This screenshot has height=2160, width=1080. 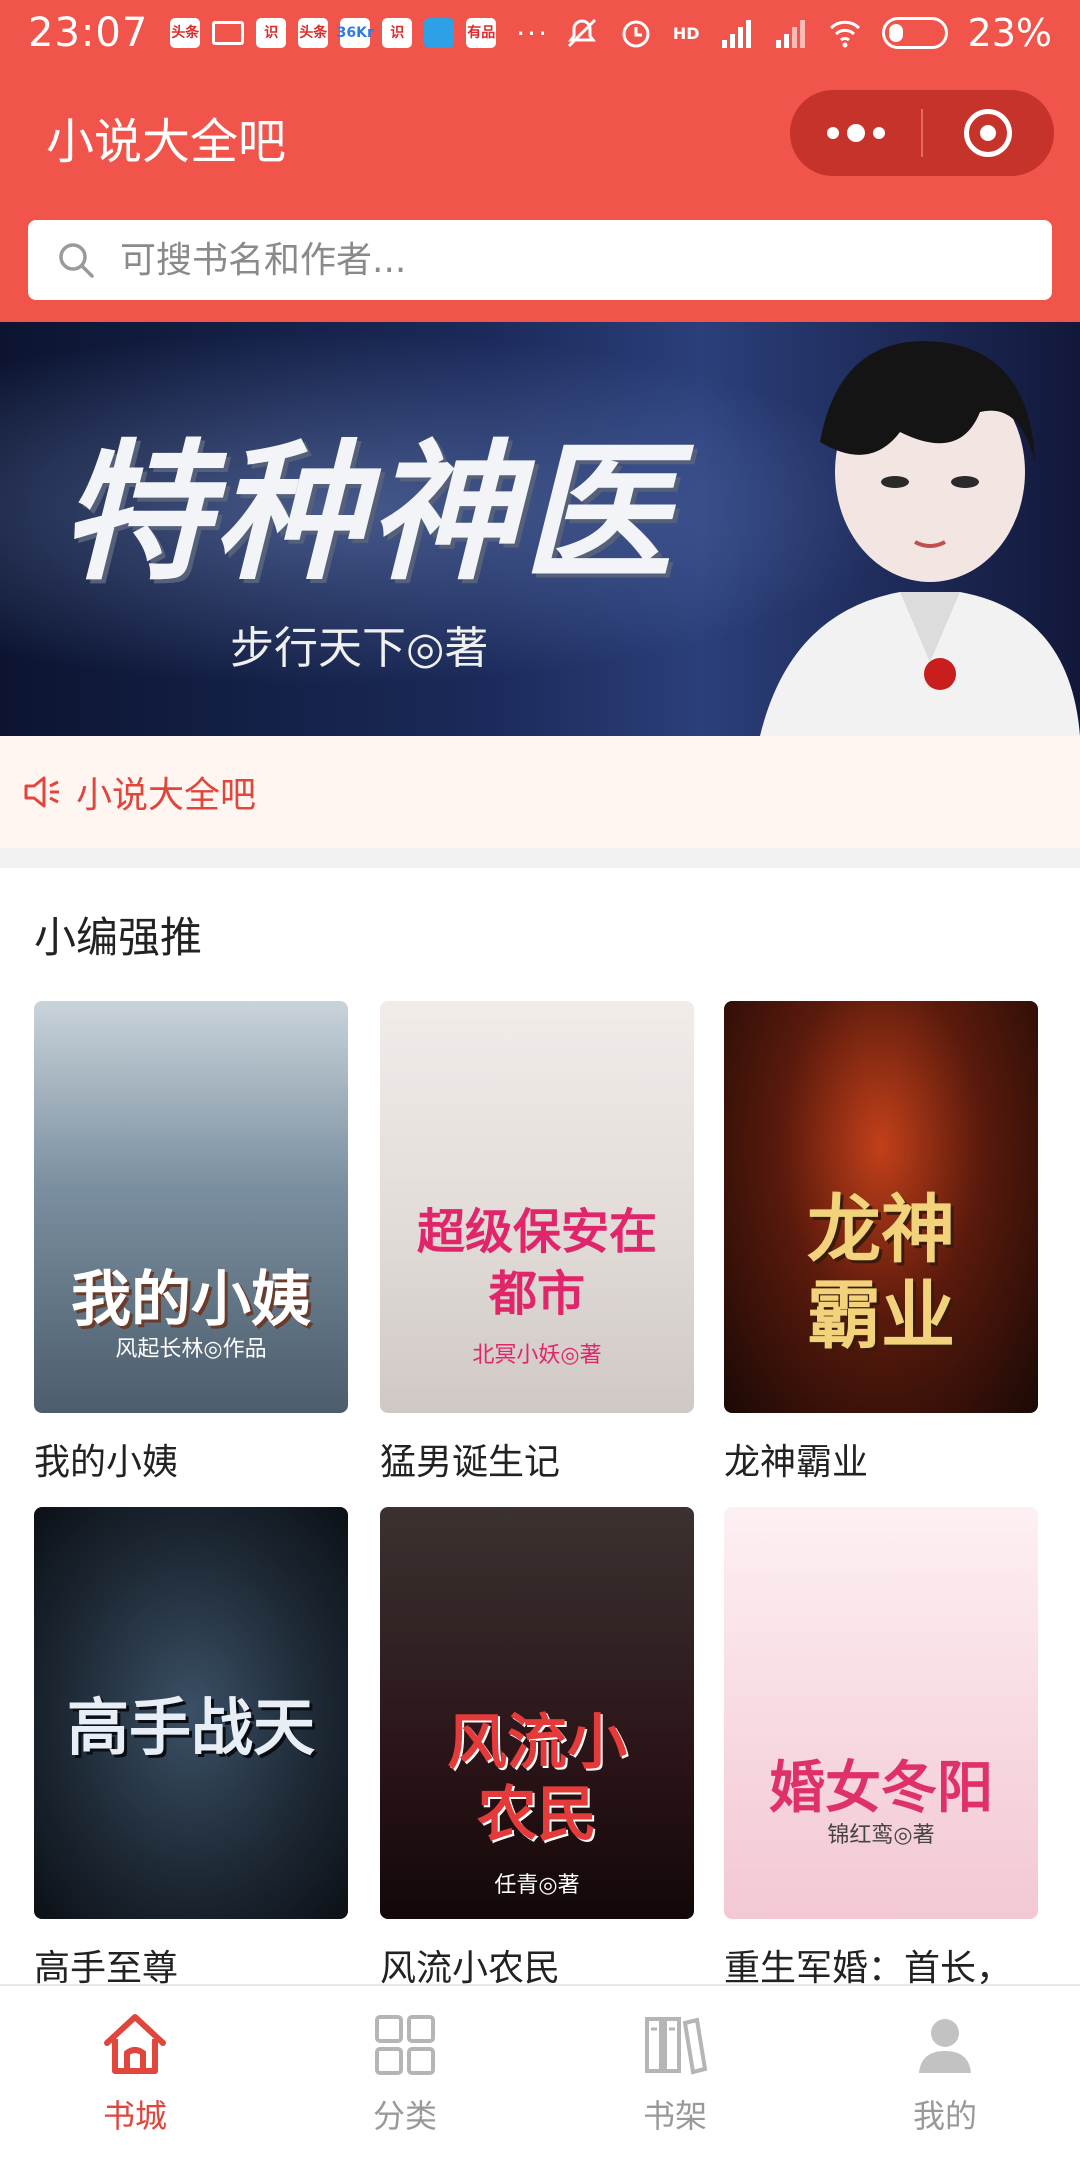 I want to click on book-card: 超级保安在都市 北冥小妖◎著 猛男诞生记, so click(x=537, y=1243).